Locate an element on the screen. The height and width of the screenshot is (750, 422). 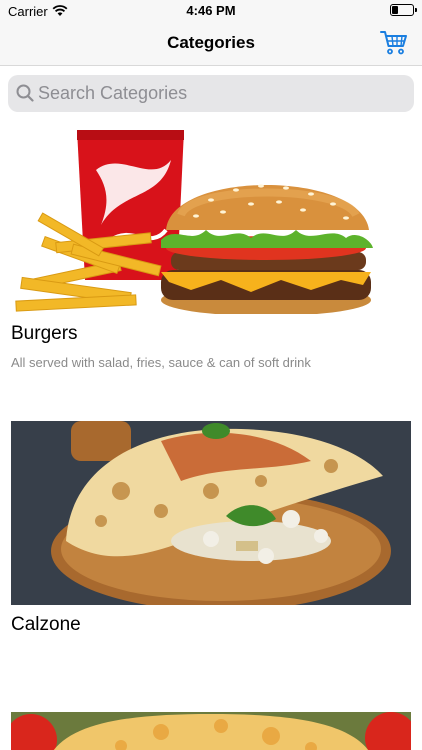
cart-icon is located at coordinates (393, 43).